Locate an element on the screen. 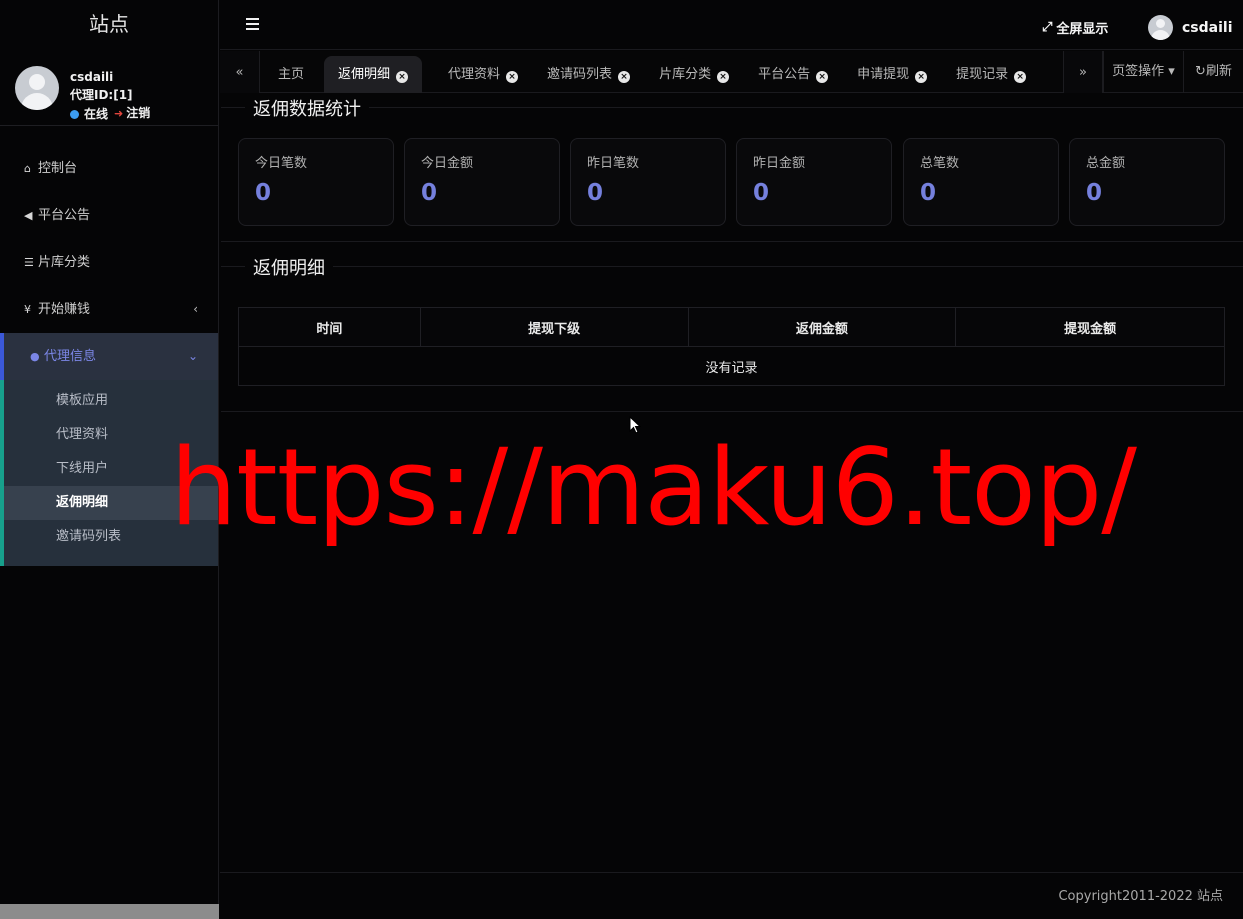  column-header-commission-amount: 返佣金额 is located at coordinates (822, 327).